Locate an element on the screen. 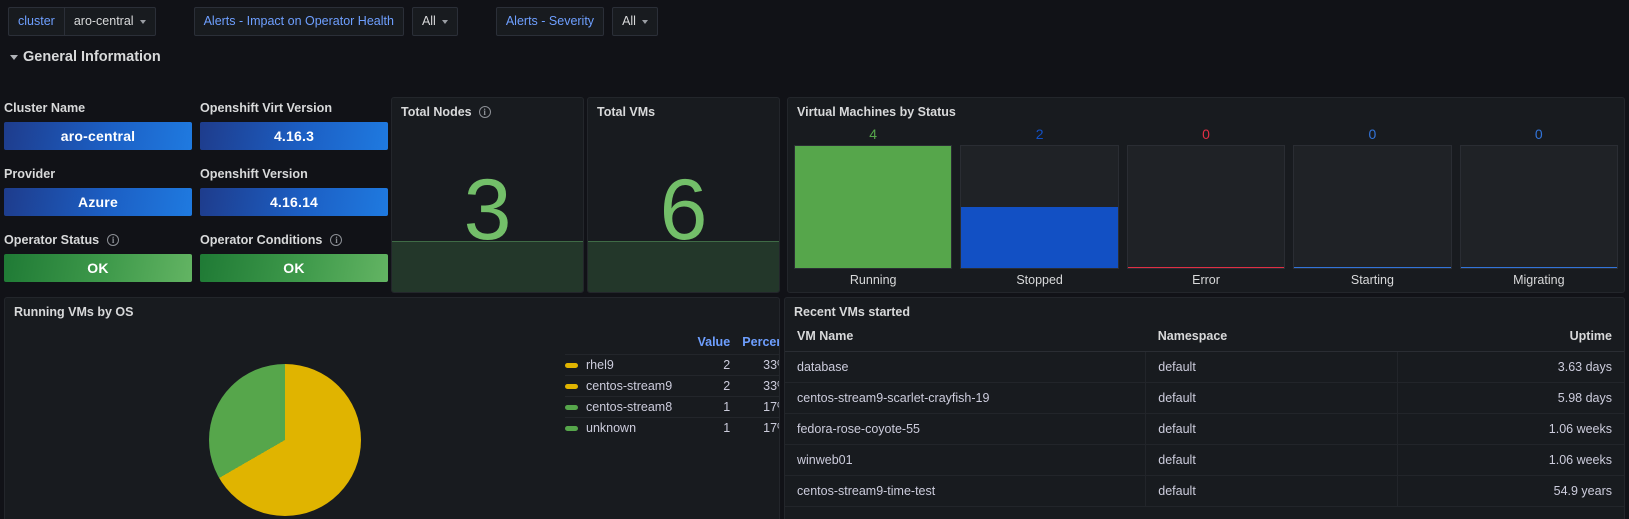  total-nodes-value: 3 is located at coordinates (487, 210).